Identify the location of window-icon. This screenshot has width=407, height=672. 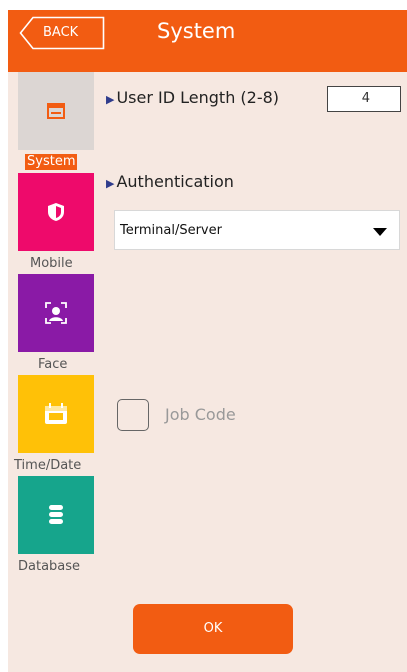
(56, 111).